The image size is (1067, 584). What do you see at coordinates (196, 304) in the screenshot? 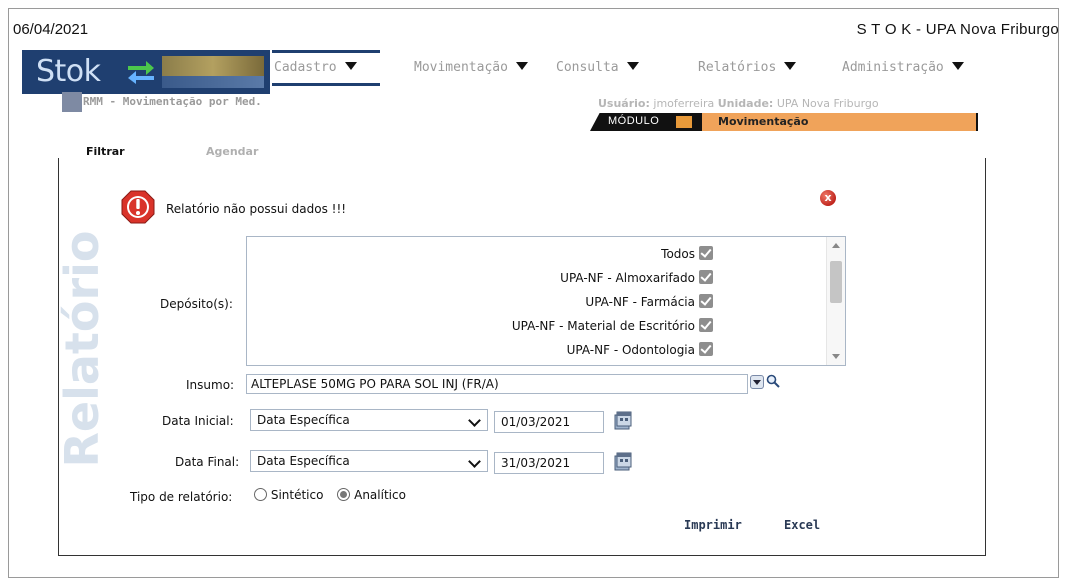
I see `depositos-label: Depósito(s):` at bounding box center [196, 304].